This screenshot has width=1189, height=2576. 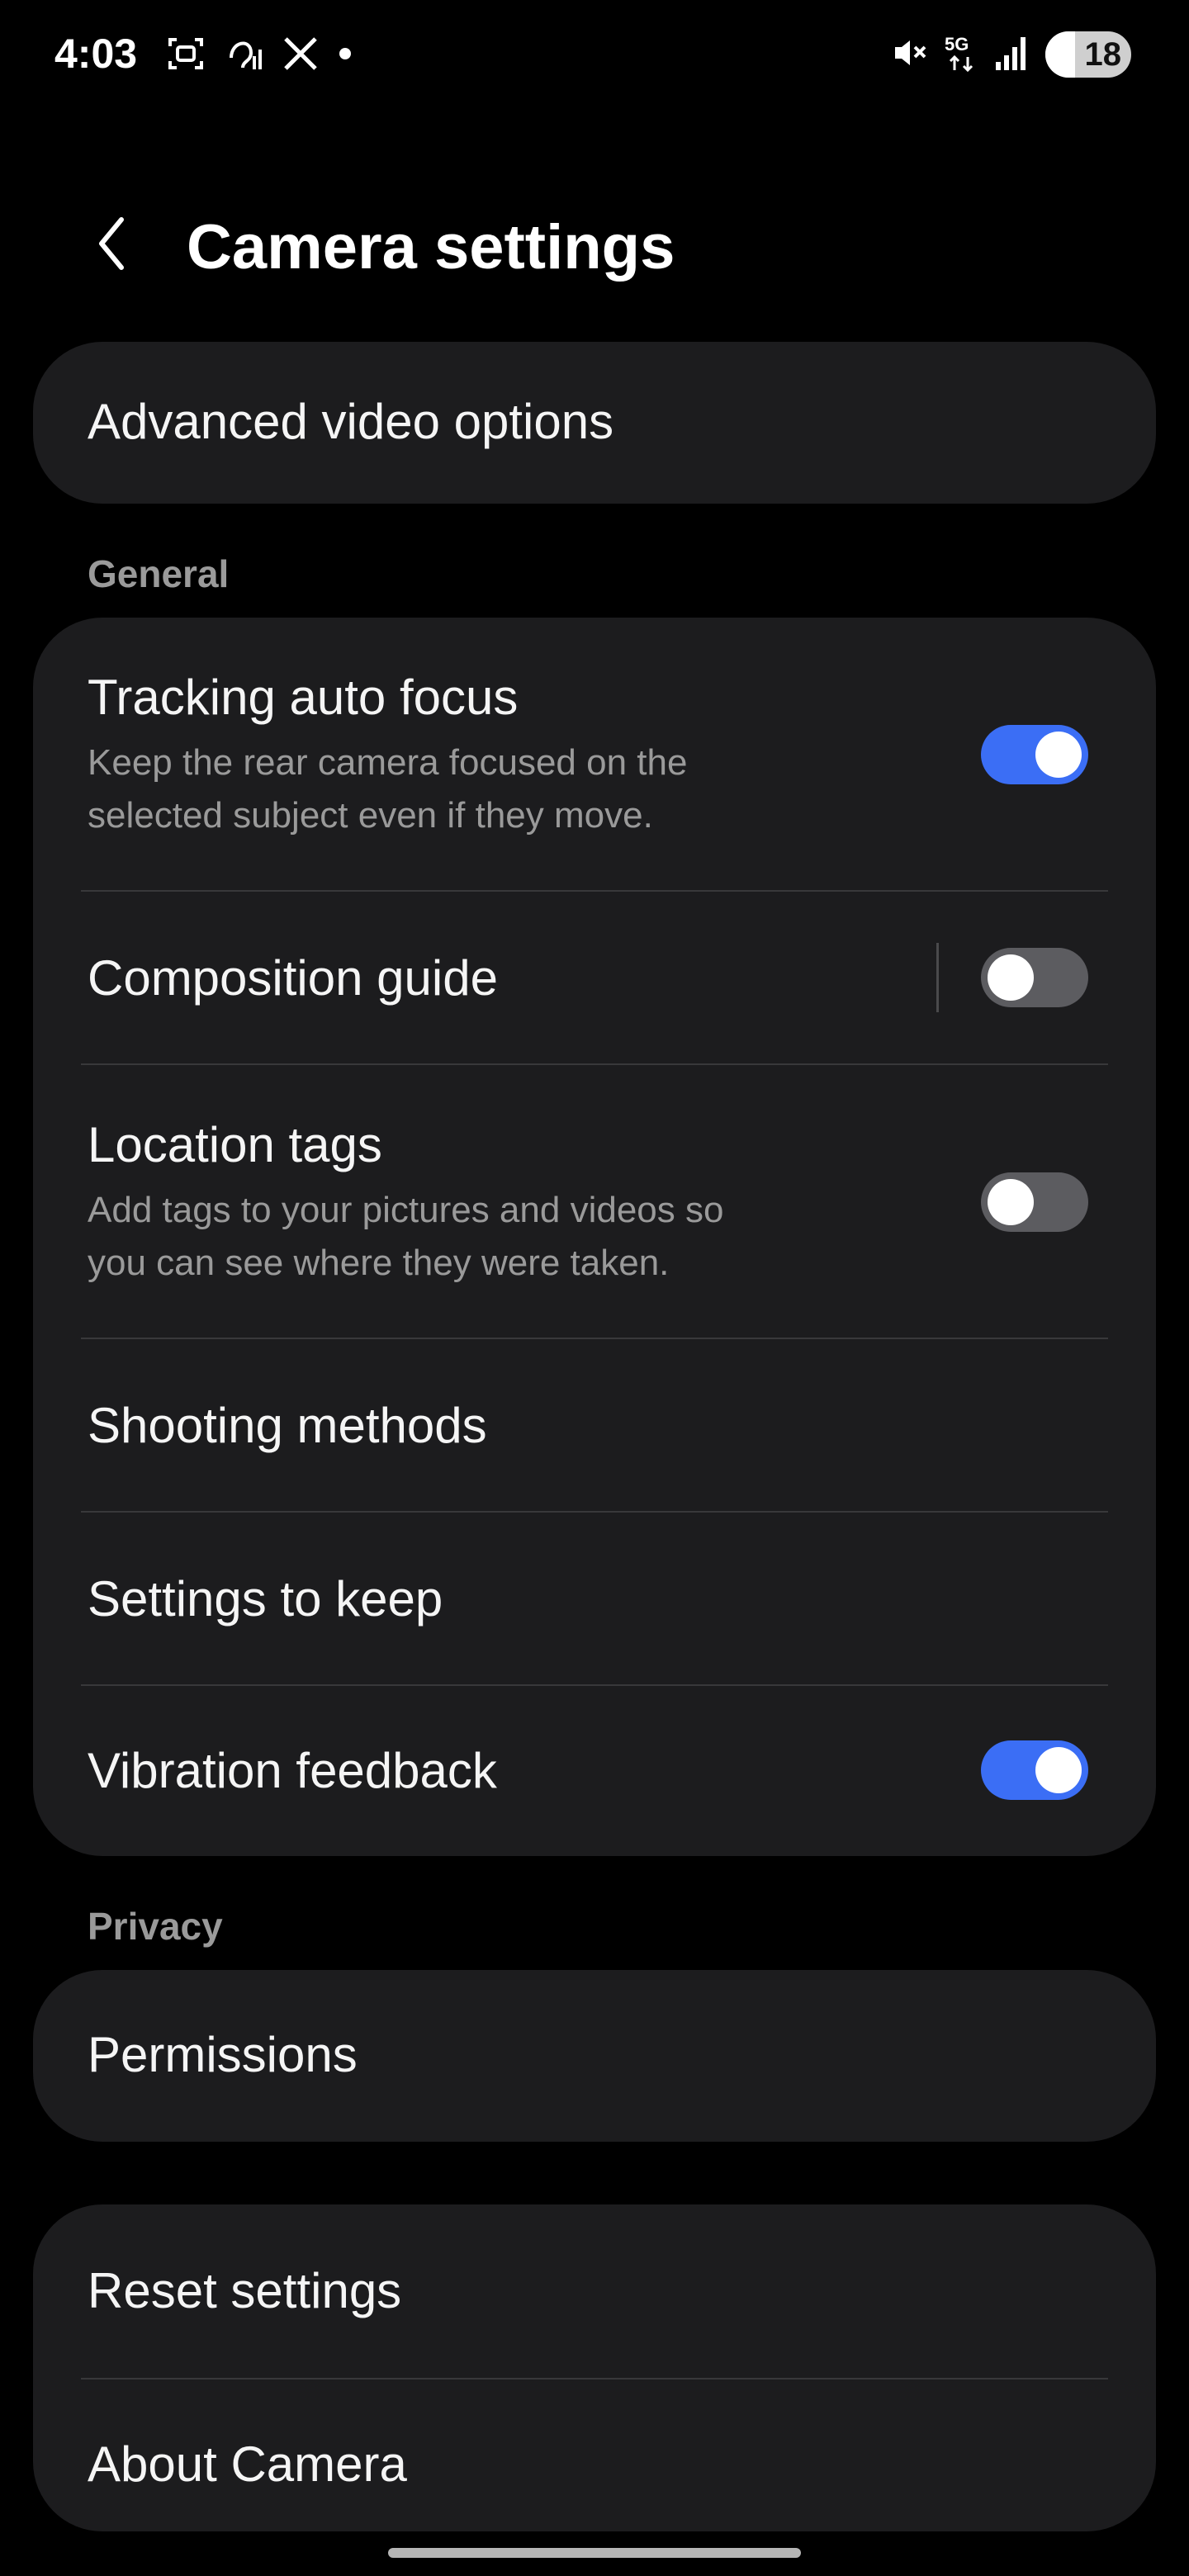 What do you see at coordinates (594, 2056) in the screenshot?
I see `permissions-item: Permissions` at bounding box center [594, 2056].